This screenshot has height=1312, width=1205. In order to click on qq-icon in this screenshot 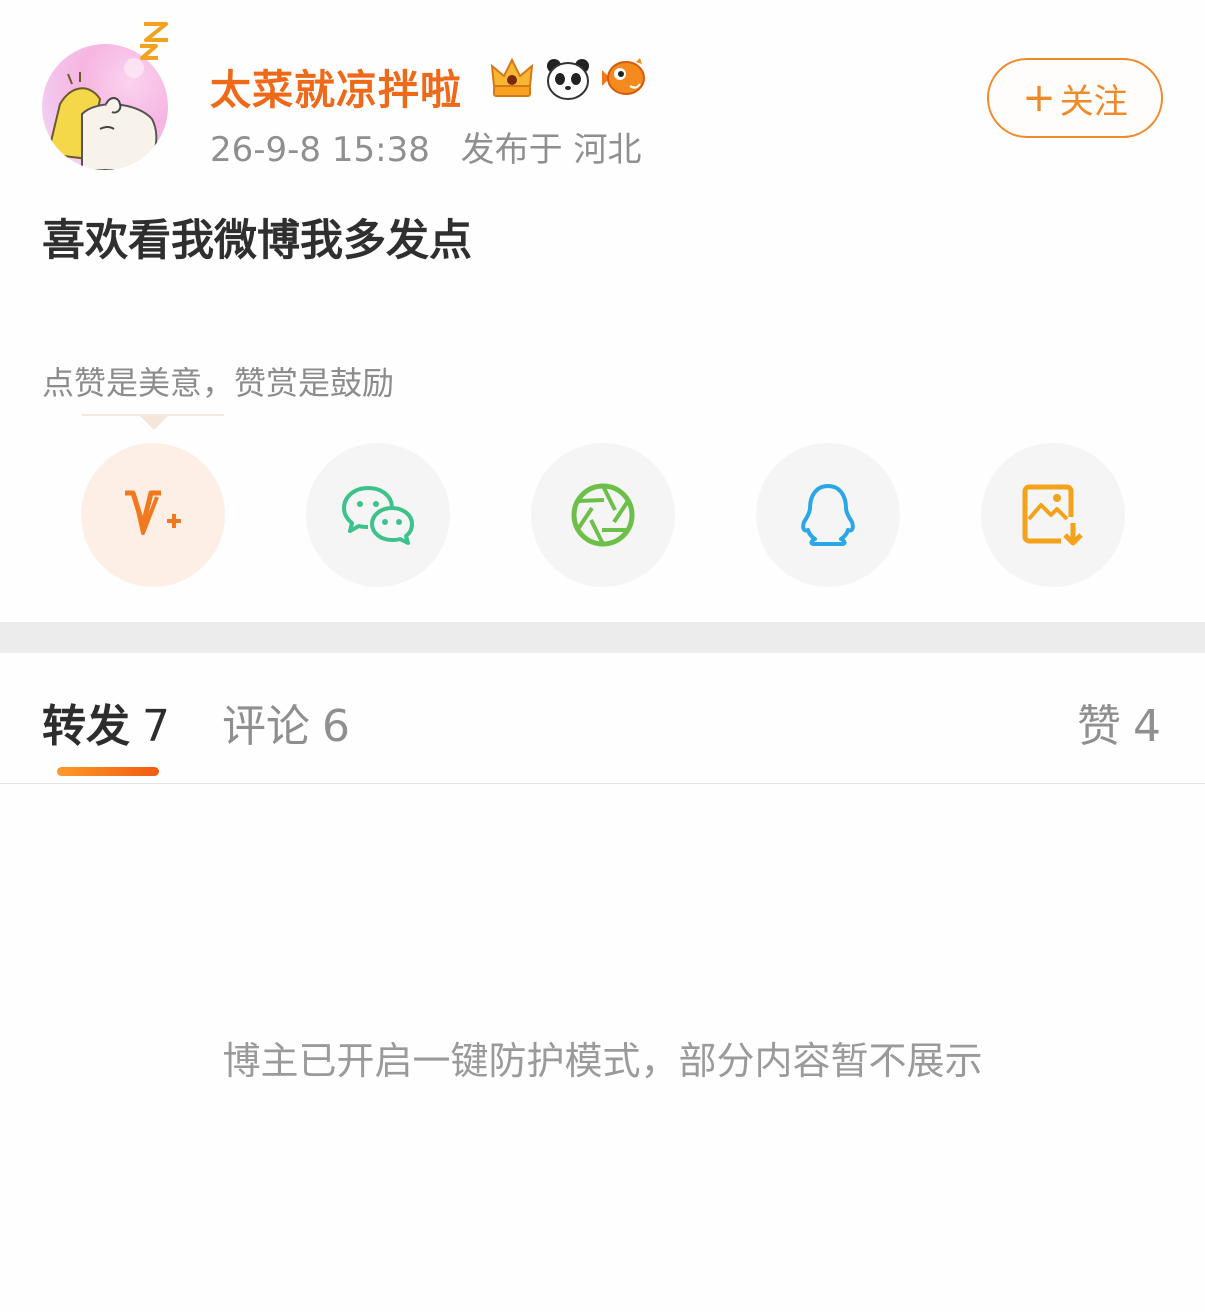, I will do `click(828, 515)`.